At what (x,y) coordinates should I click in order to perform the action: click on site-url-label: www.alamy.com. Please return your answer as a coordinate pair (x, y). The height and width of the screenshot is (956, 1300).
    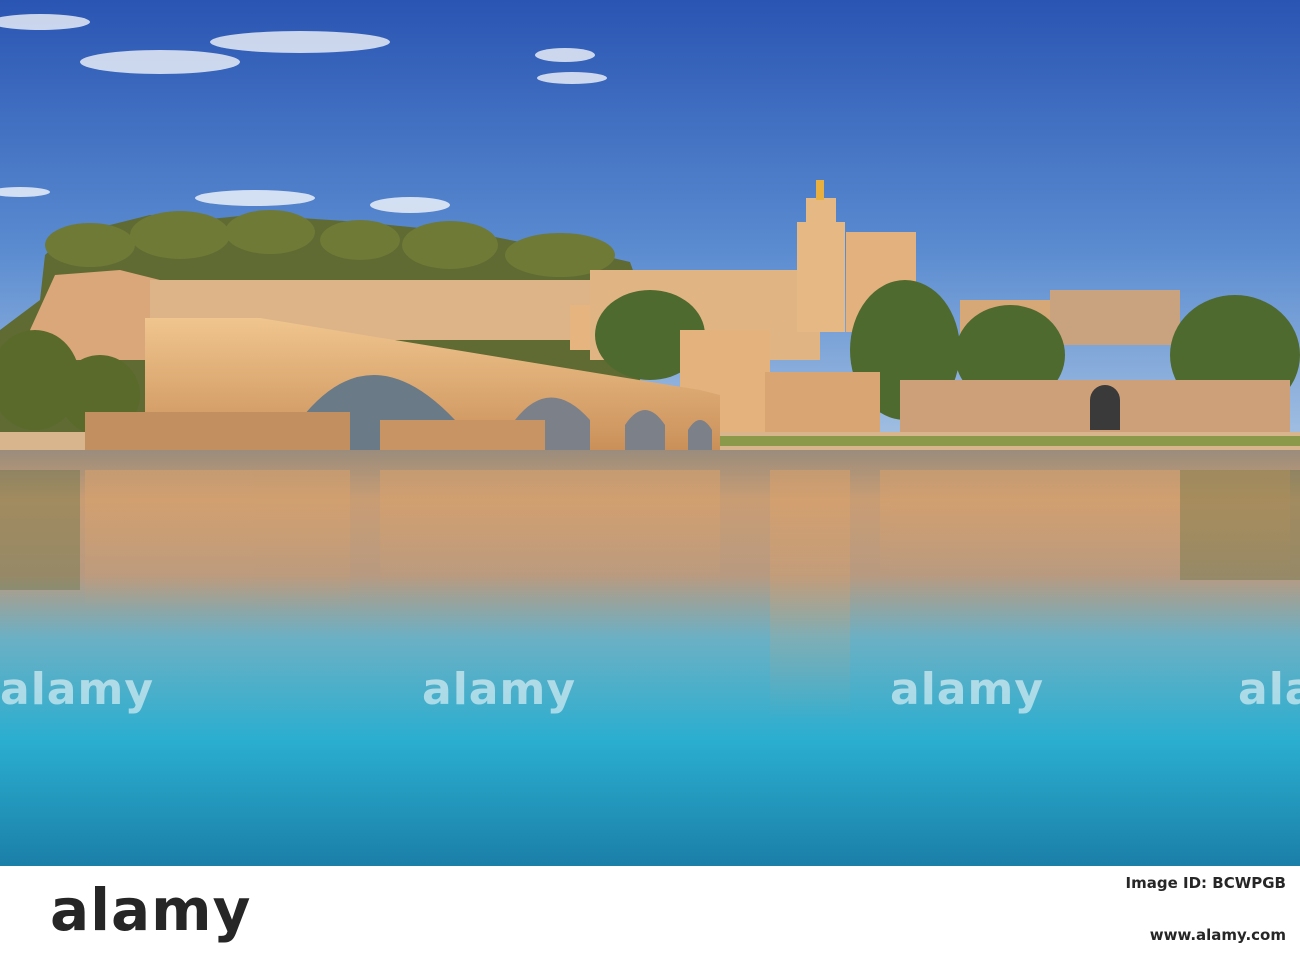
    Looking at the image, I should click on (1217, 935).